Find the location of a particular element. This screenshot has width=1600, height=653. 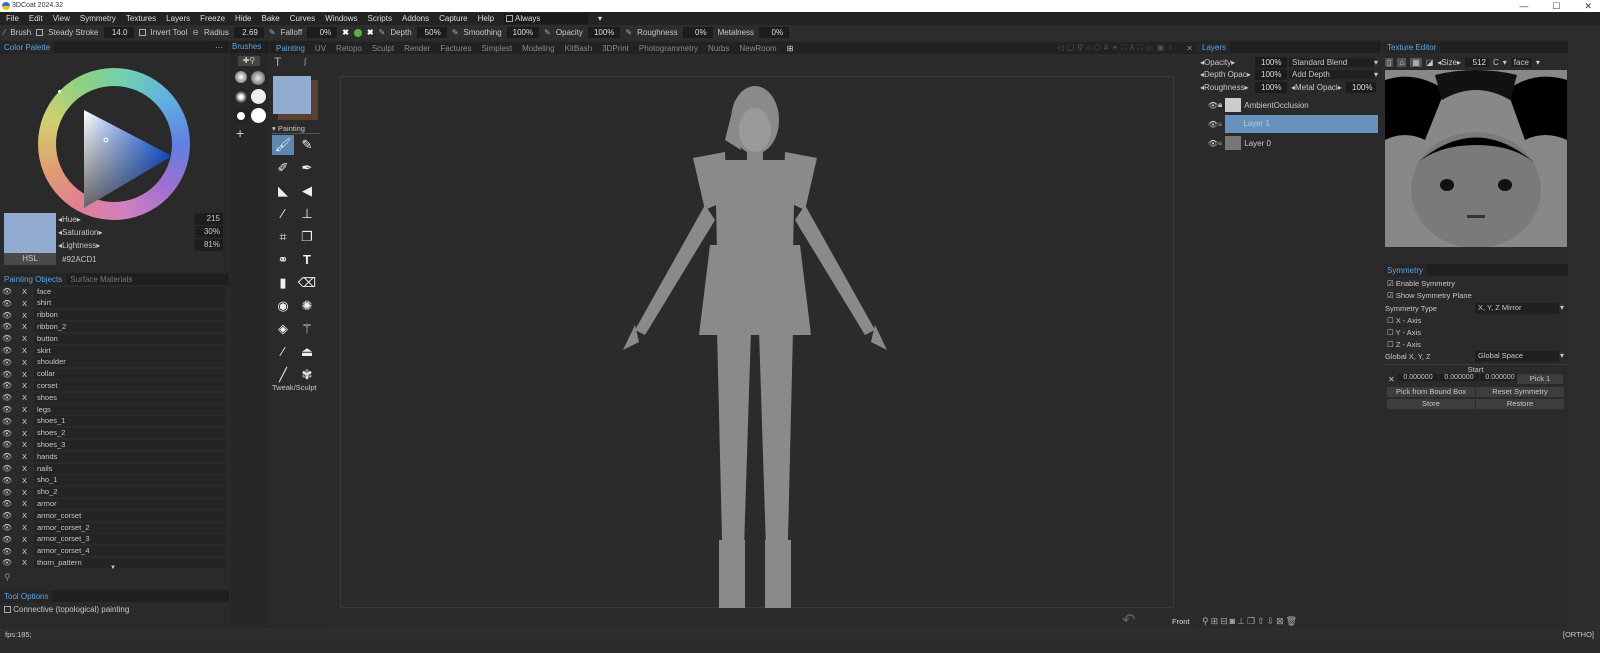

marker-tool-icon: ✒ is located at coordinates (307, 168).